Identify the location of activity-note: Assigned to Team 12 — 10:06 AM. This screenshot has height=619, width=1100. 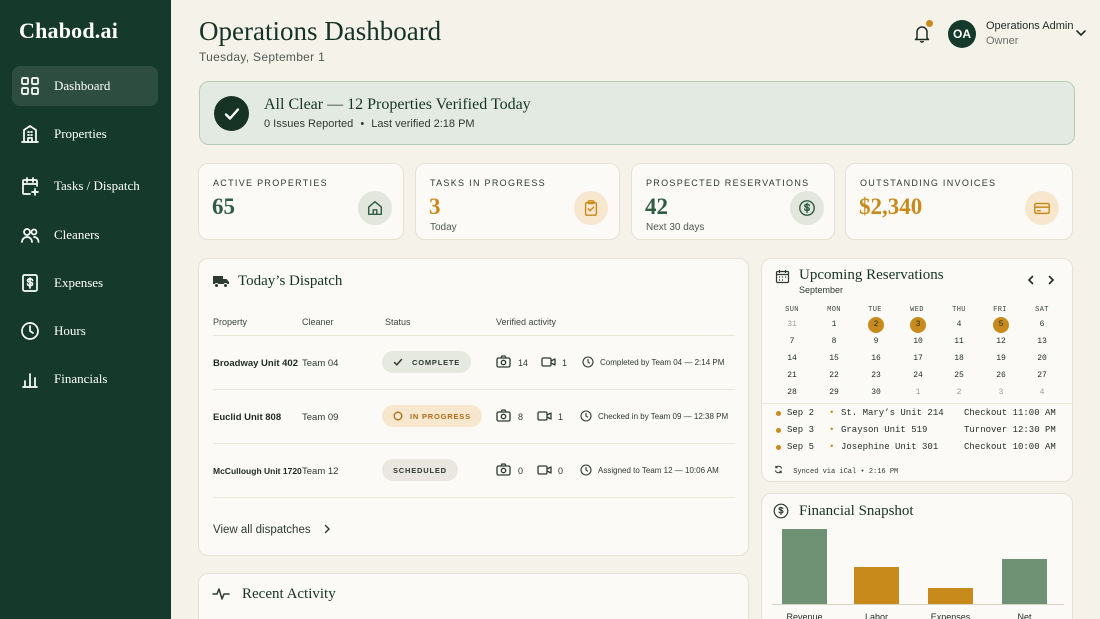
(658, 470).